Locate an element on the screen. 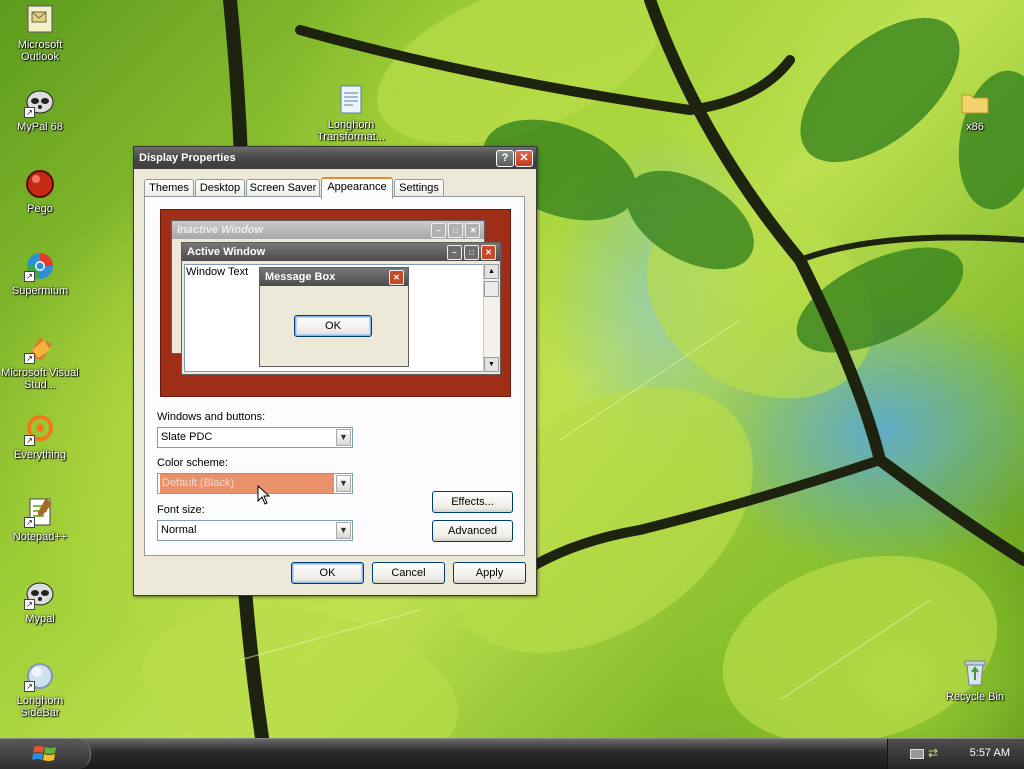  windows-buttons-value: Slate PDC is located at coordinates (187, 437).